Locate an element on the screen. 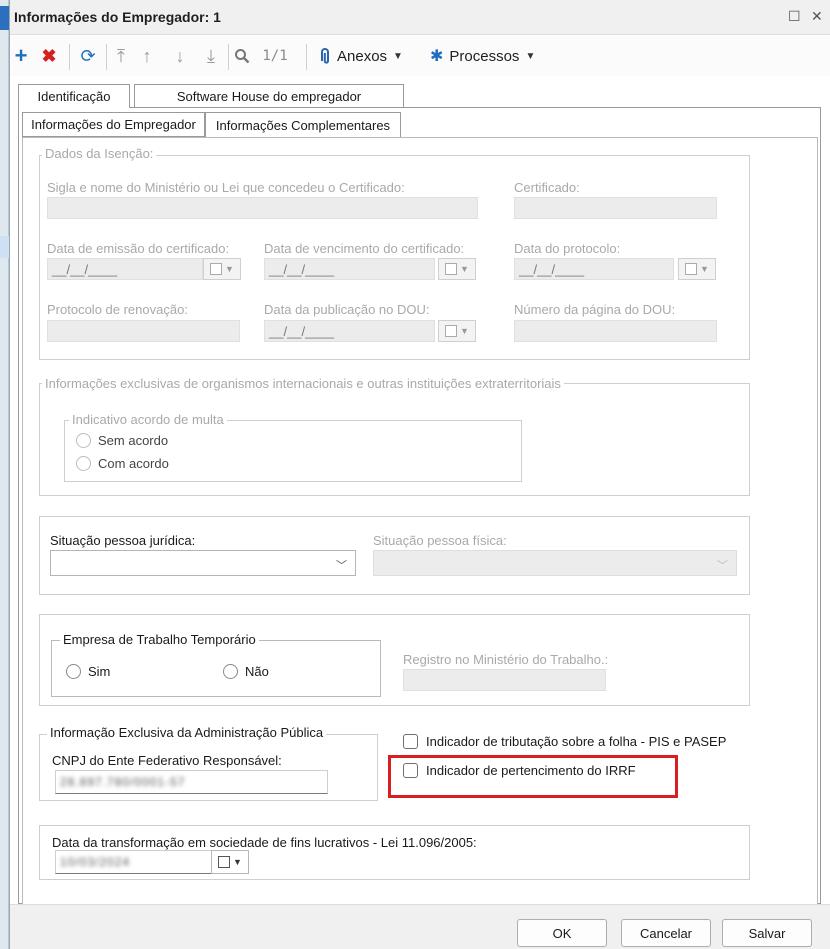 The width and height of the screenshot is (830, 949). background-app-strip is located at coordinates (4, 474).